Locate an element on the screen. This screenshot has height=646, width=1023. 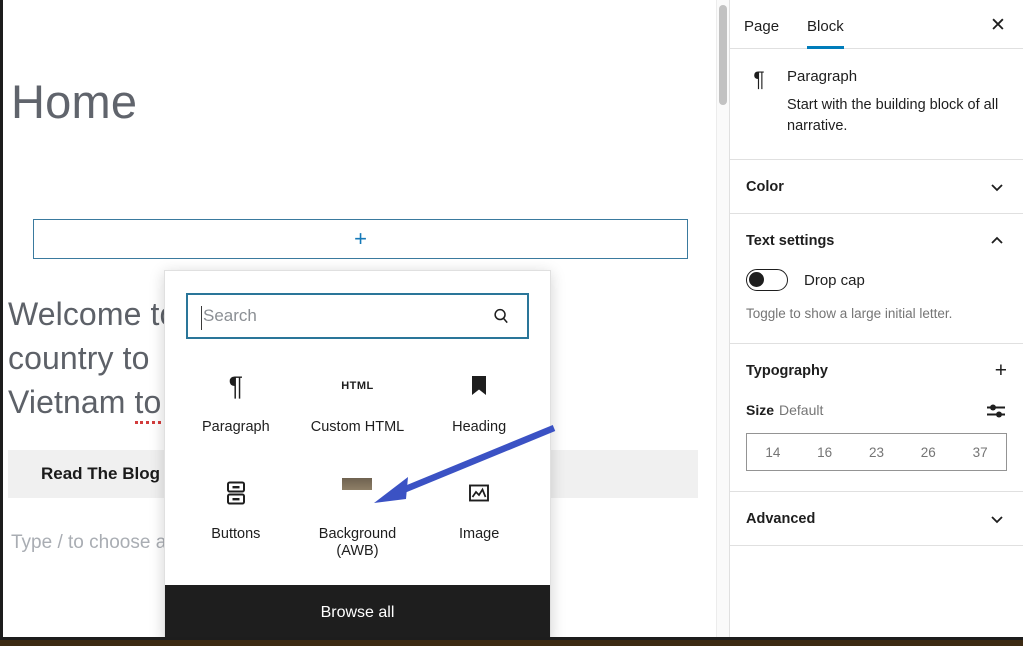
body-text-line2-left: country to is located at coordinates (79, 358).